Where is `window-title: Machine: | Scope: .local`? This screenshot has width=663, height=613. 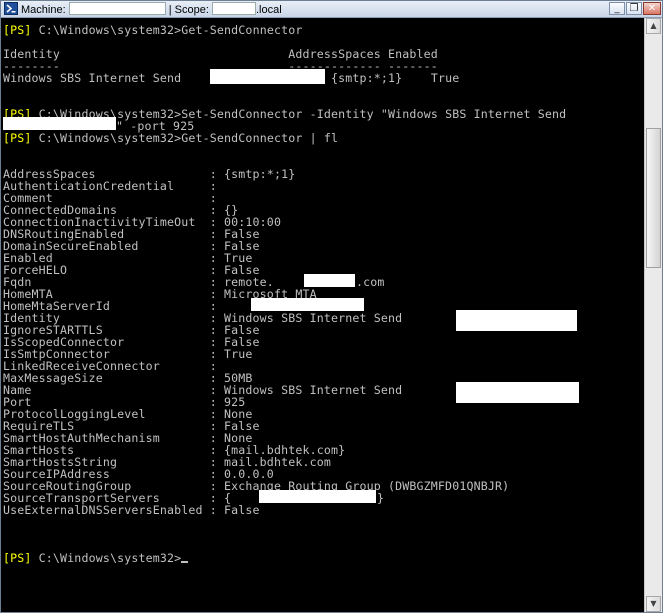 window-title: Machine: | Scope: .local is located at coordinates (151, 9).